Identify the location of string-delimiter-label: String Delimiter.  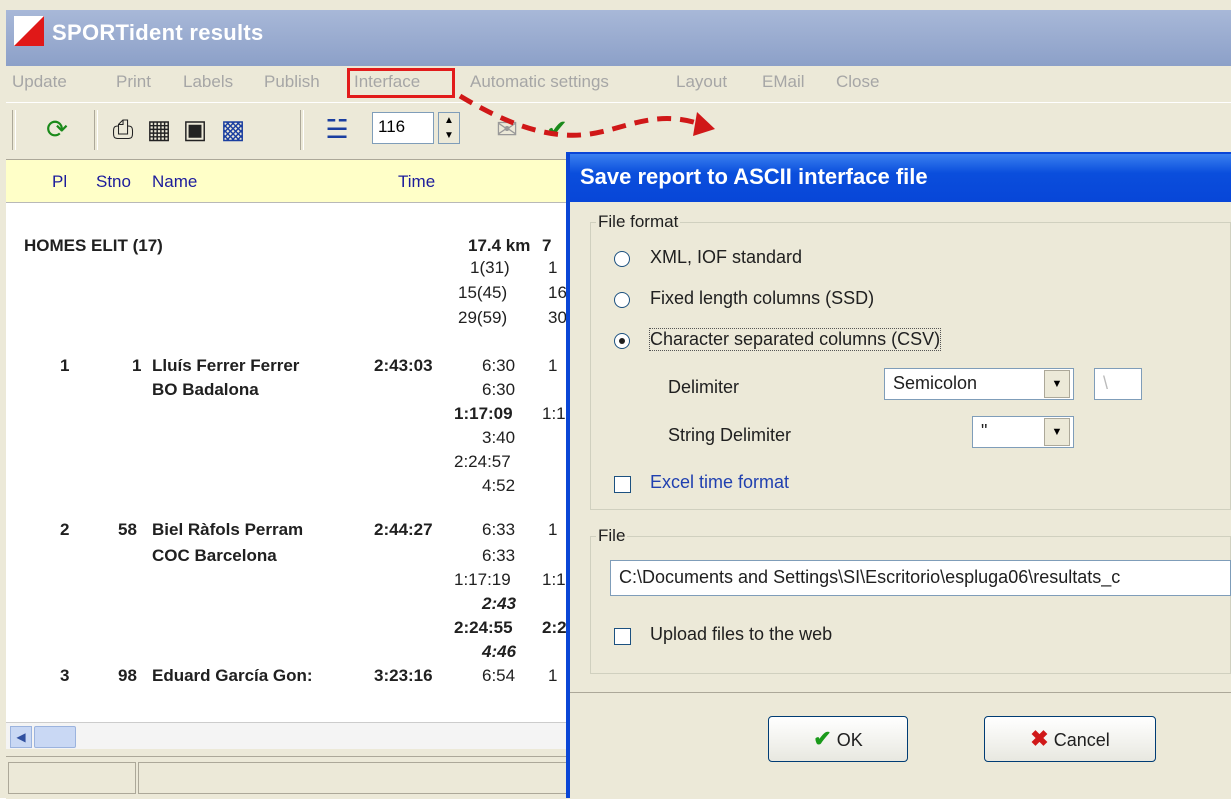
(730, 435).